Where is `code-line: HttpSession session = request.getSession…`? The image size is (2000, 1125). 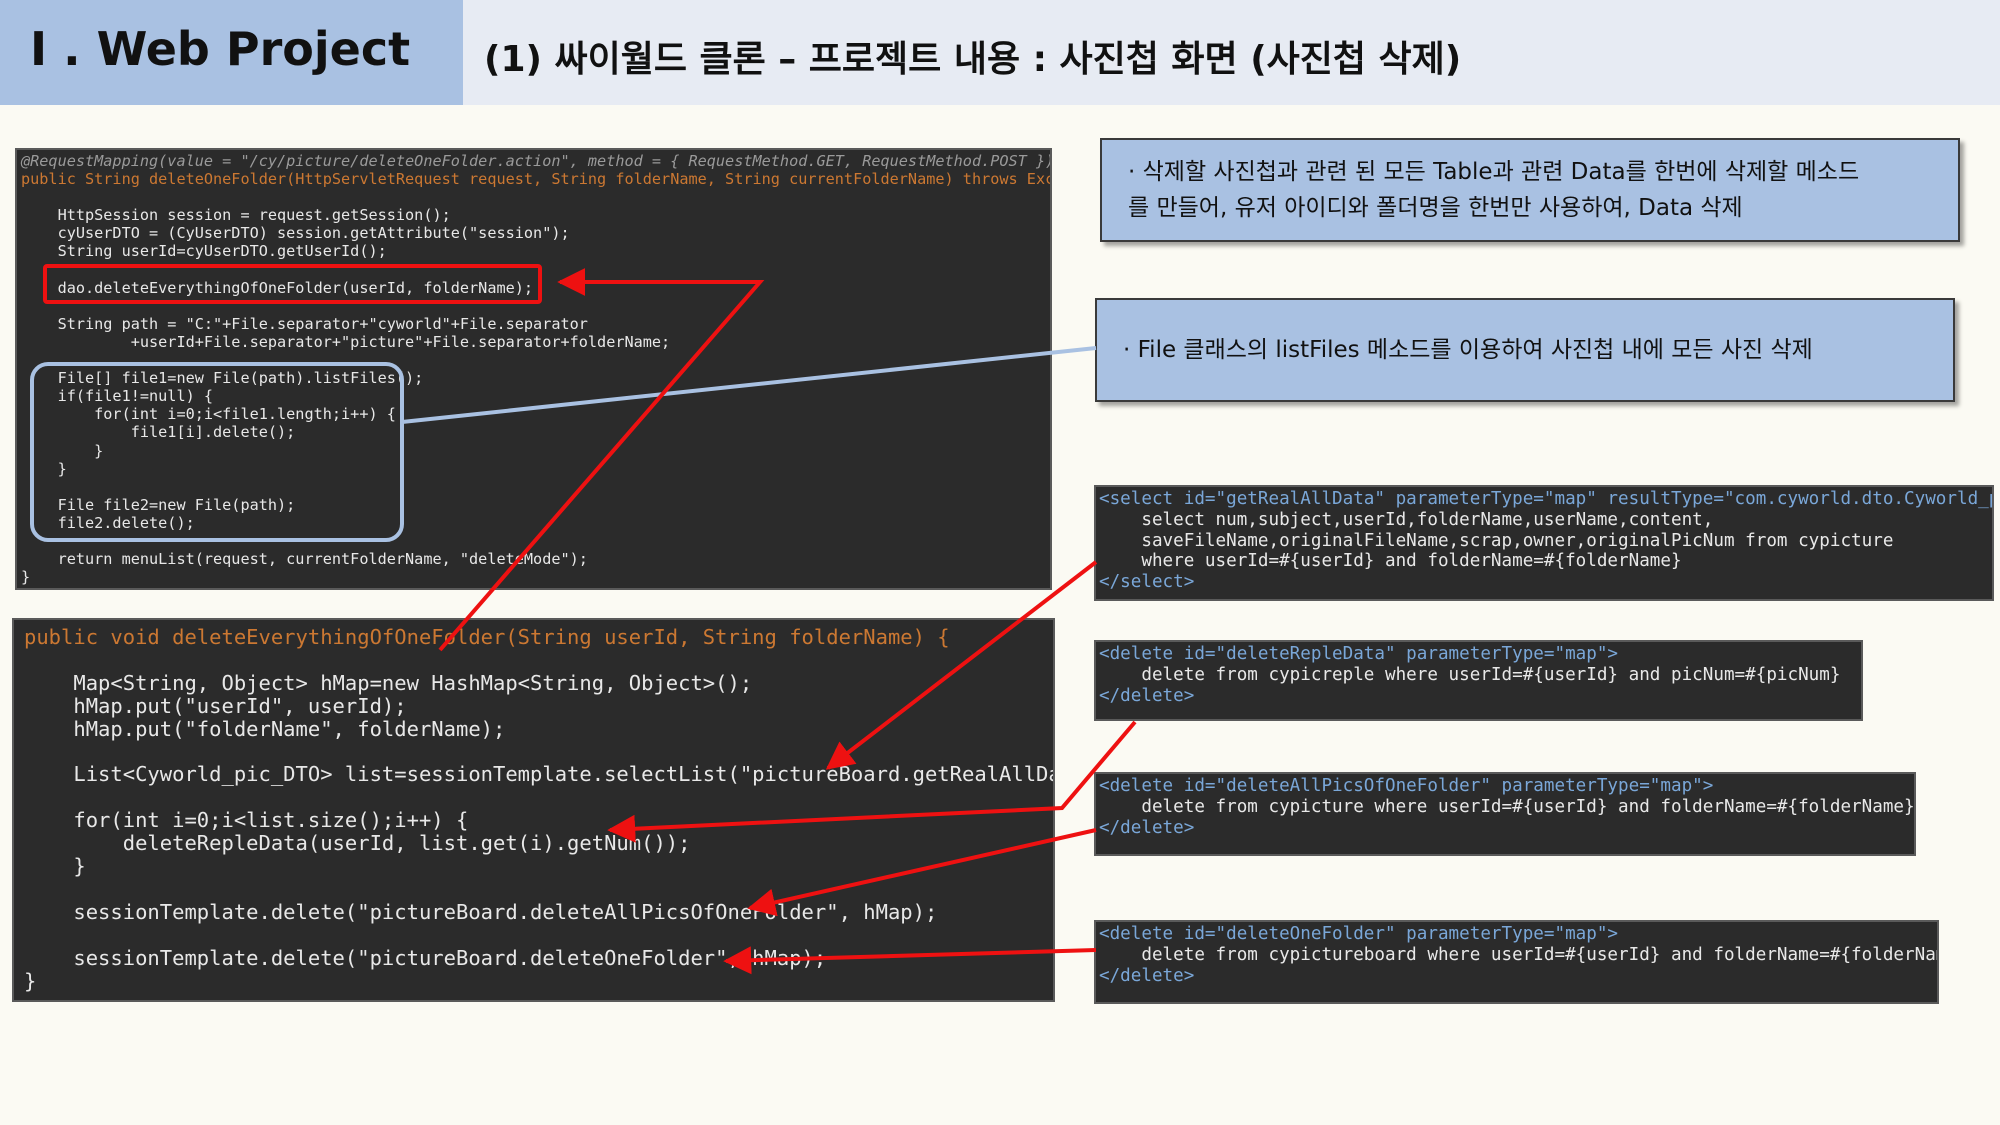
code-line: HttpSession session = request.getSession… is located at coordinates (236, 215).